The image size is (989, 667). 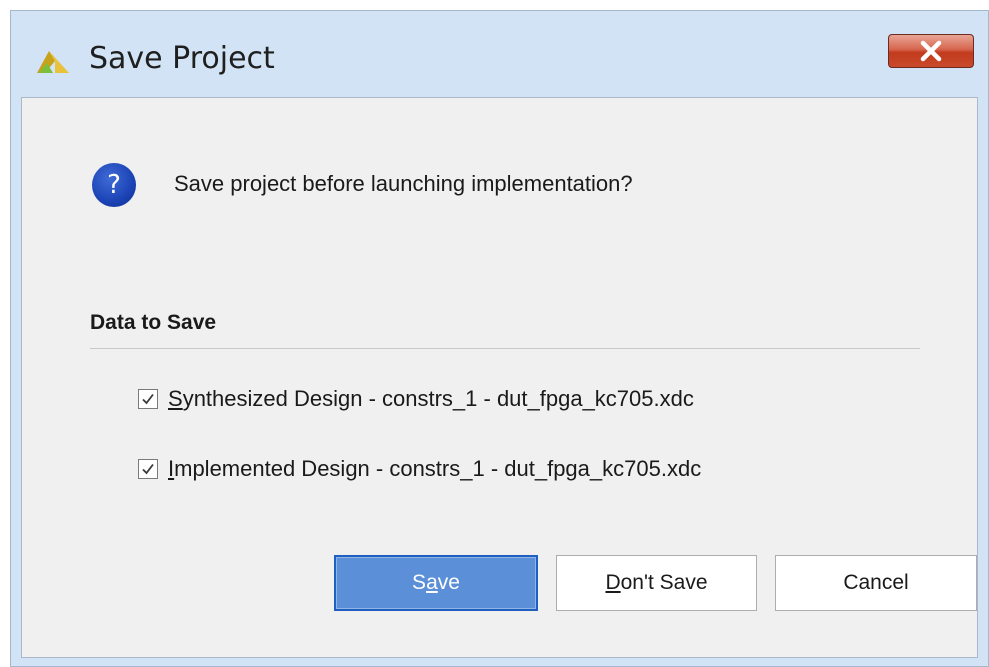 I want to click on section-title: Data to Save, so click(x=153, y=322).